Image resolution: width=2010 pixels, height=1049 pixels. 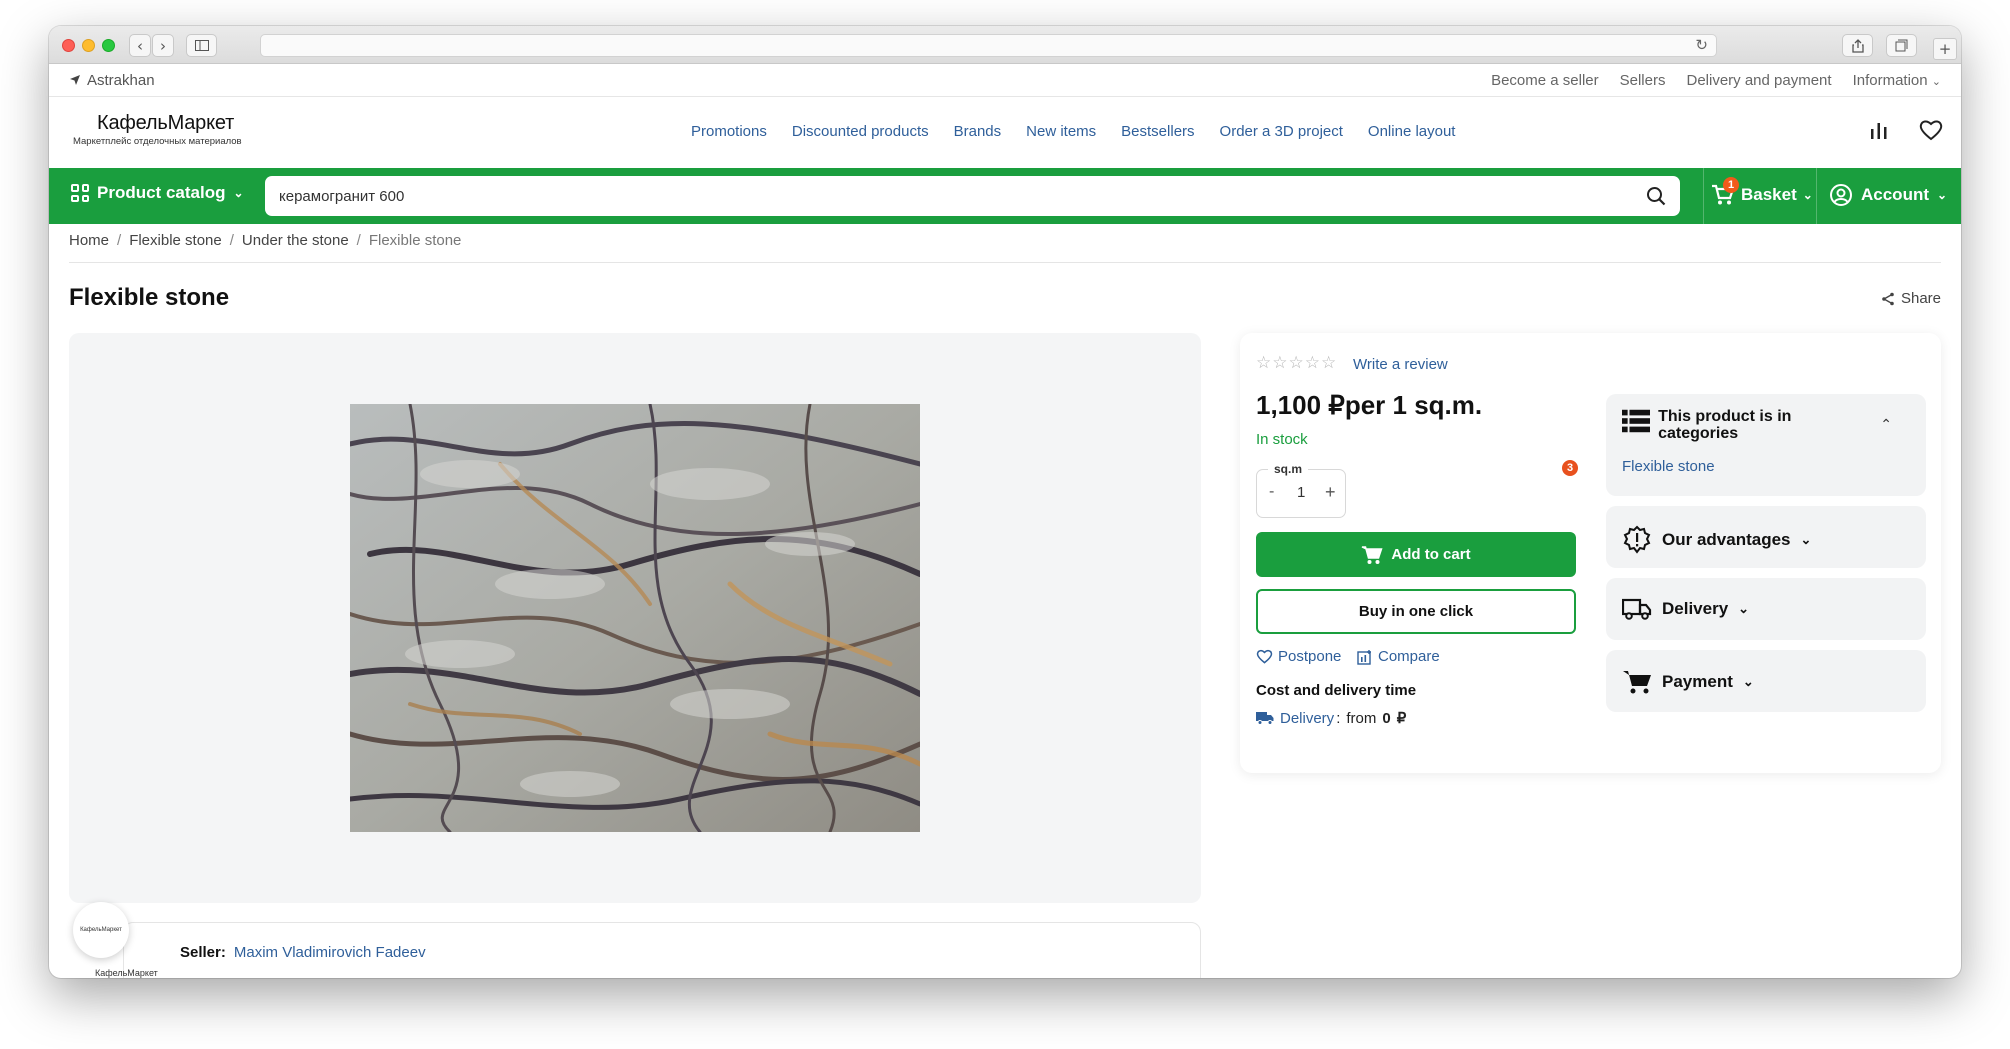 What do you see at coordinates (75, 80) in the screenshot?
I see `location-arrow-icon` at bounding box center [75, 80].